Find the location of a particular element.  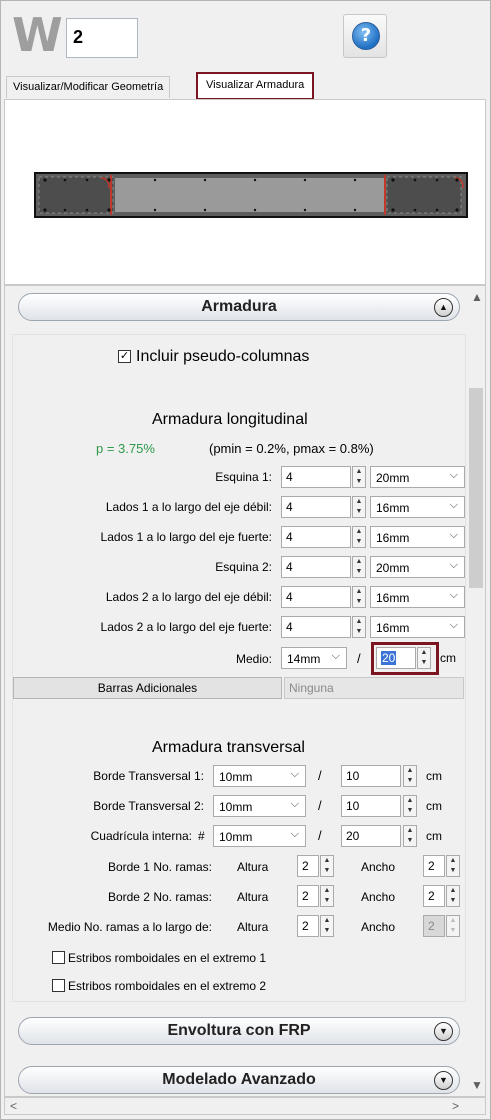

medio-bar-value: 14mm is located at coordinates (304, 659).